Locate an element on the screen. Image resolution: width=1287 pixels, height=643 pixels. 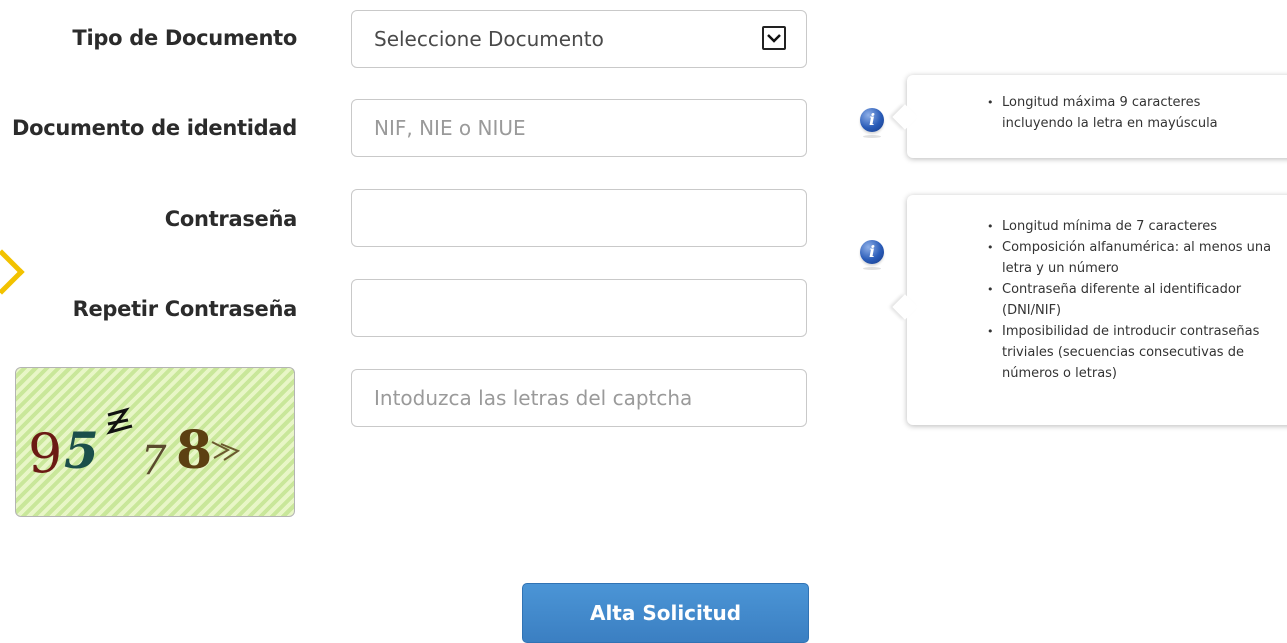
captcha-field is located at coordinates (579, 398).